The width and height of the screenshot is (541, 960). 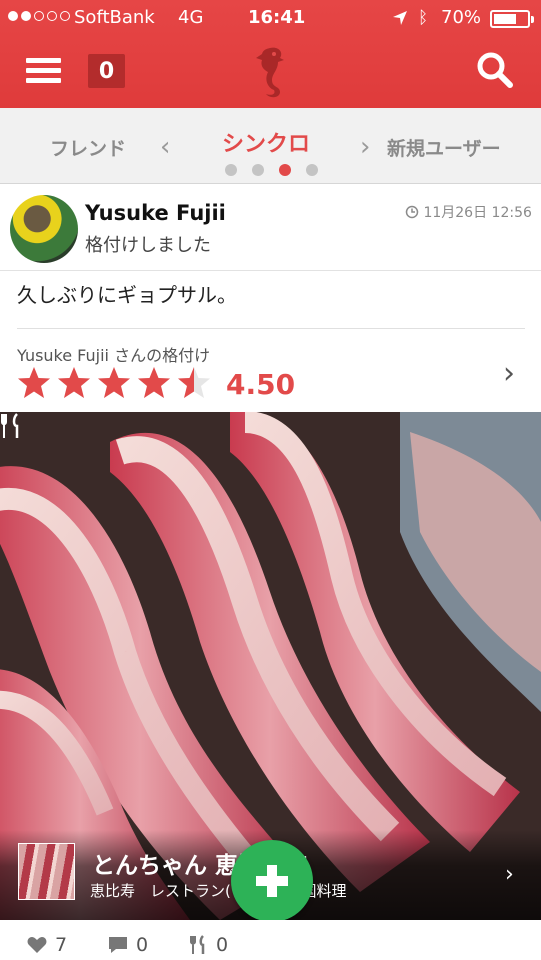 I want to click on notification-badge: 0, so click(x=106, y=71).